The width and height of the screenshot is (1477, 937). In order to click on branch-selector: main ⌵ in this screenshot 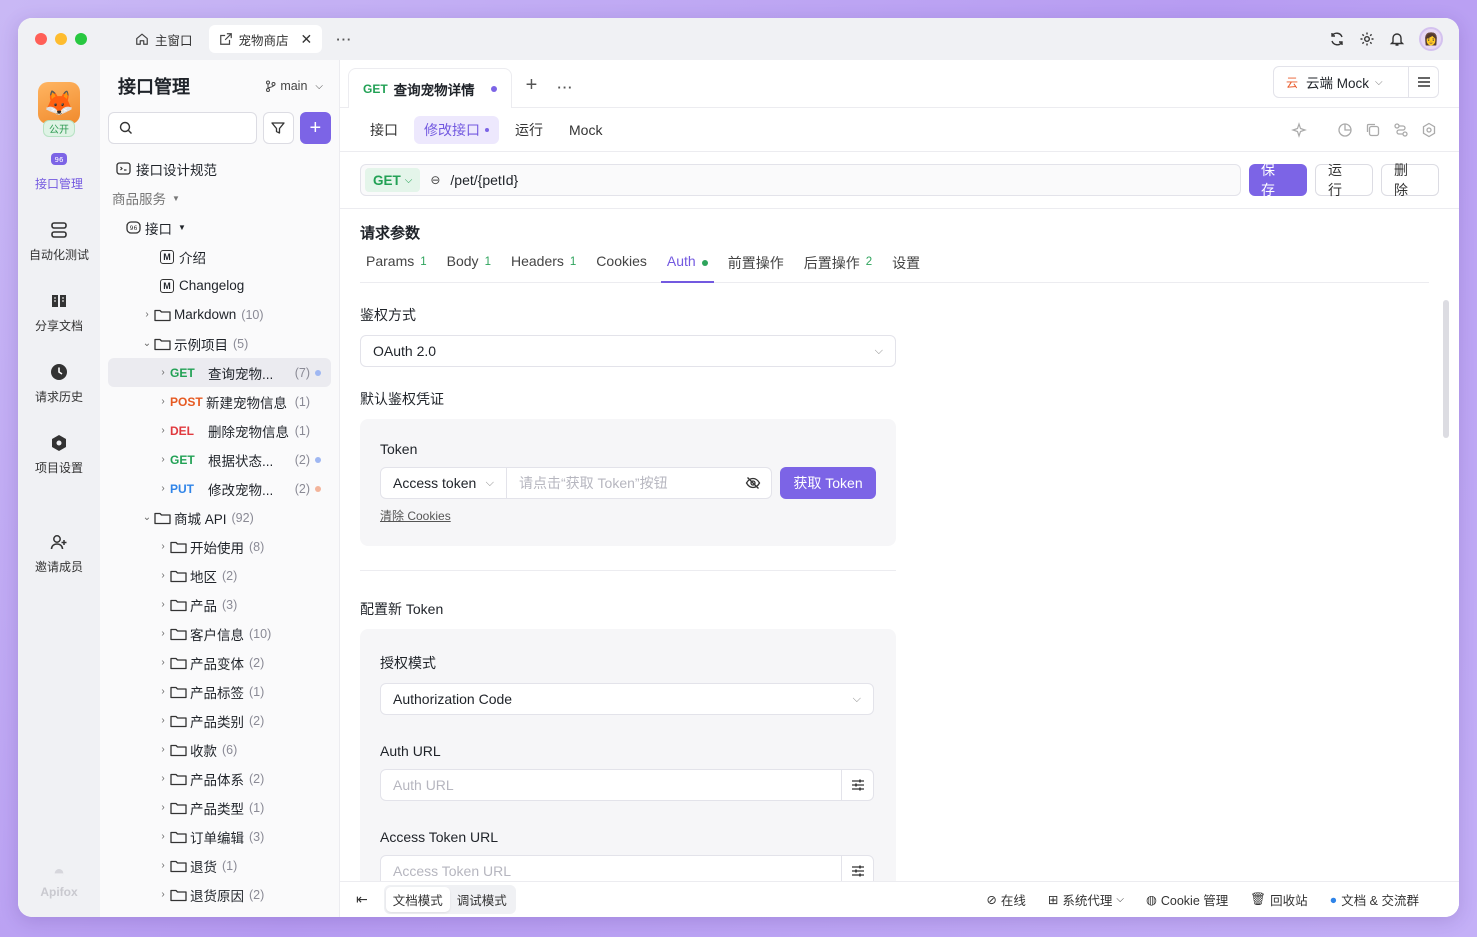, I will do `click(294, 86)`.